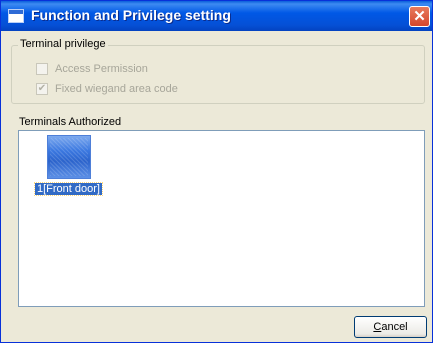 The height and width of the screenshot is (343, 433). I want to click on checkbox-label: Access Permission, so click(101, 69).